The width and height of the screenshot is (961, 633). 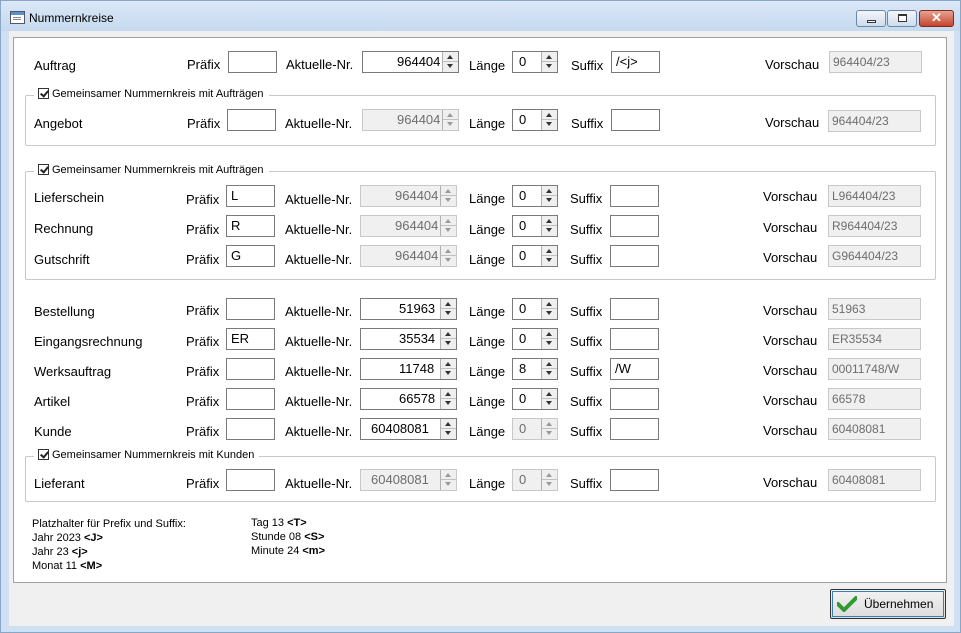 I want to click on maximize-button, so click(x=902, y=18).